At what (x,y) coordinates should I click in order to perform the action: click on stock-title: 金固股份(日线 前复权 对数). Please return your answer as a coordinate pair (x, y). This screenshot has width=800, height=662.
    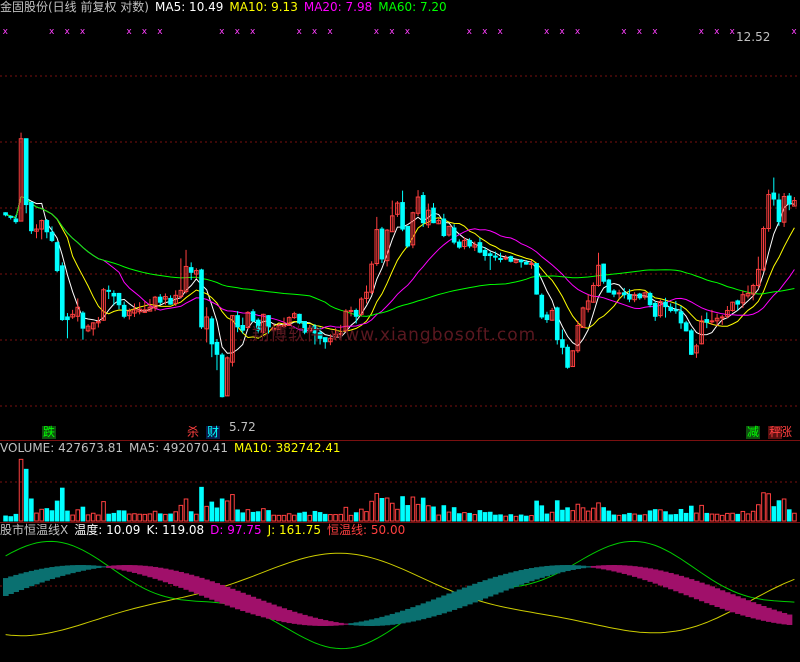
    Looking at the image, I should click on (74, 7).